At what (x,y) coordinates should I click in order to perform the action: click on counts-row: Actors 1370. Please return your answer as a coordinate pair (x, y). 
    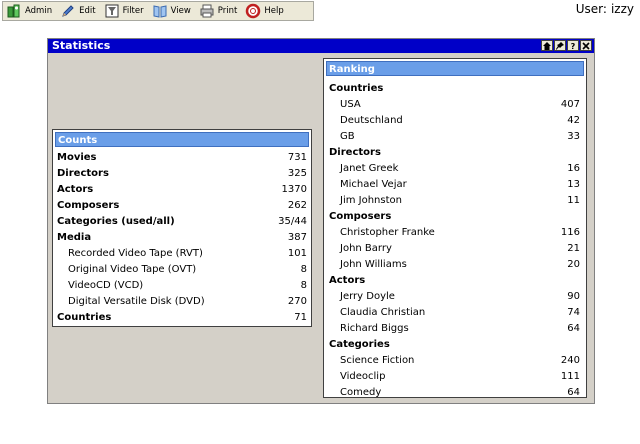
    Looking at the image, I should click on (182, 190).